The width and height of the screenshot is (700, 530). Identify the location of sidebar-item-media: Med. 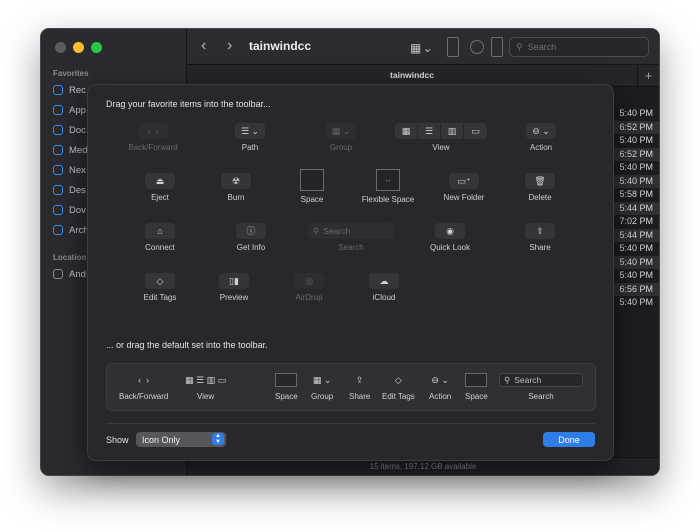
(70, 150).